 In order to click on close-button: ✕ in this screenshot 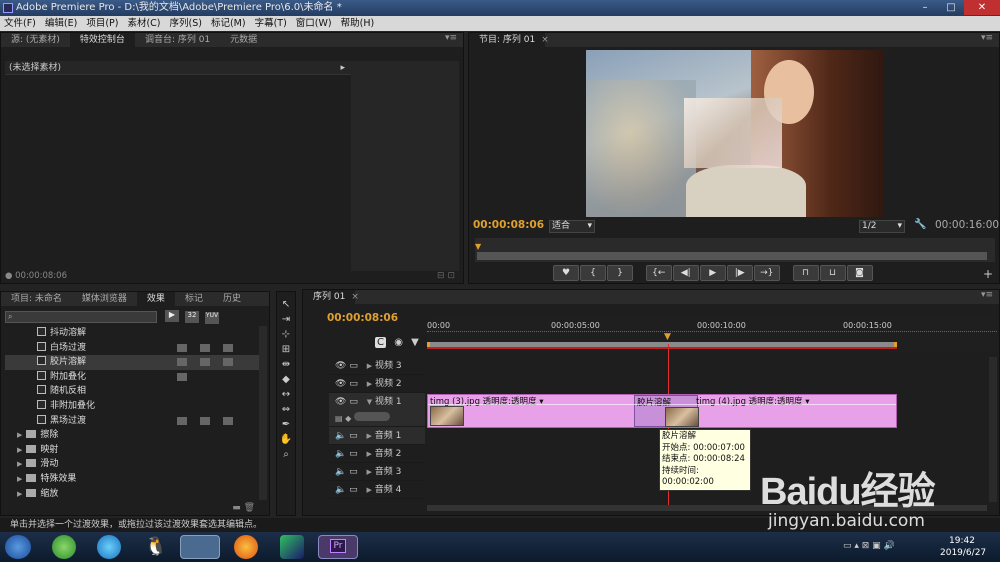, I will do `click(982, 7)`.